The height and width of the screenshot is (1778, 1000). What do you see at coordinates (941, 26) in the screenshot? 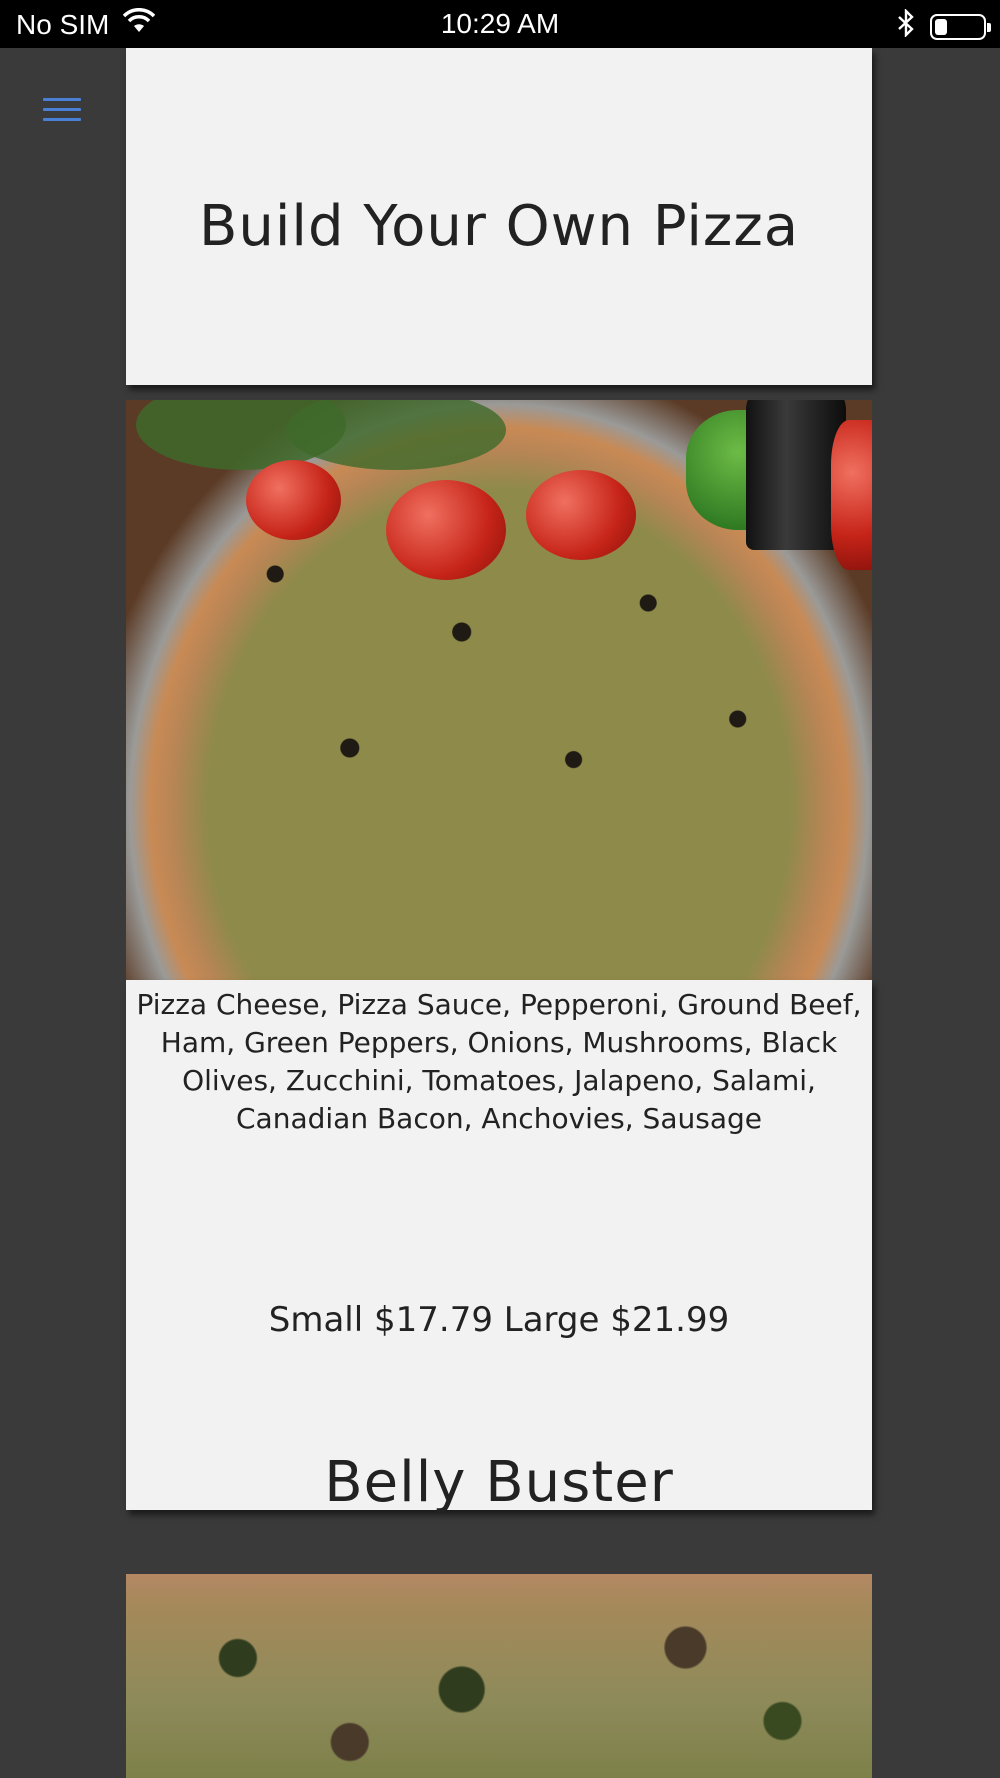
I see `battery-fill` at bounding box center [941, 26].